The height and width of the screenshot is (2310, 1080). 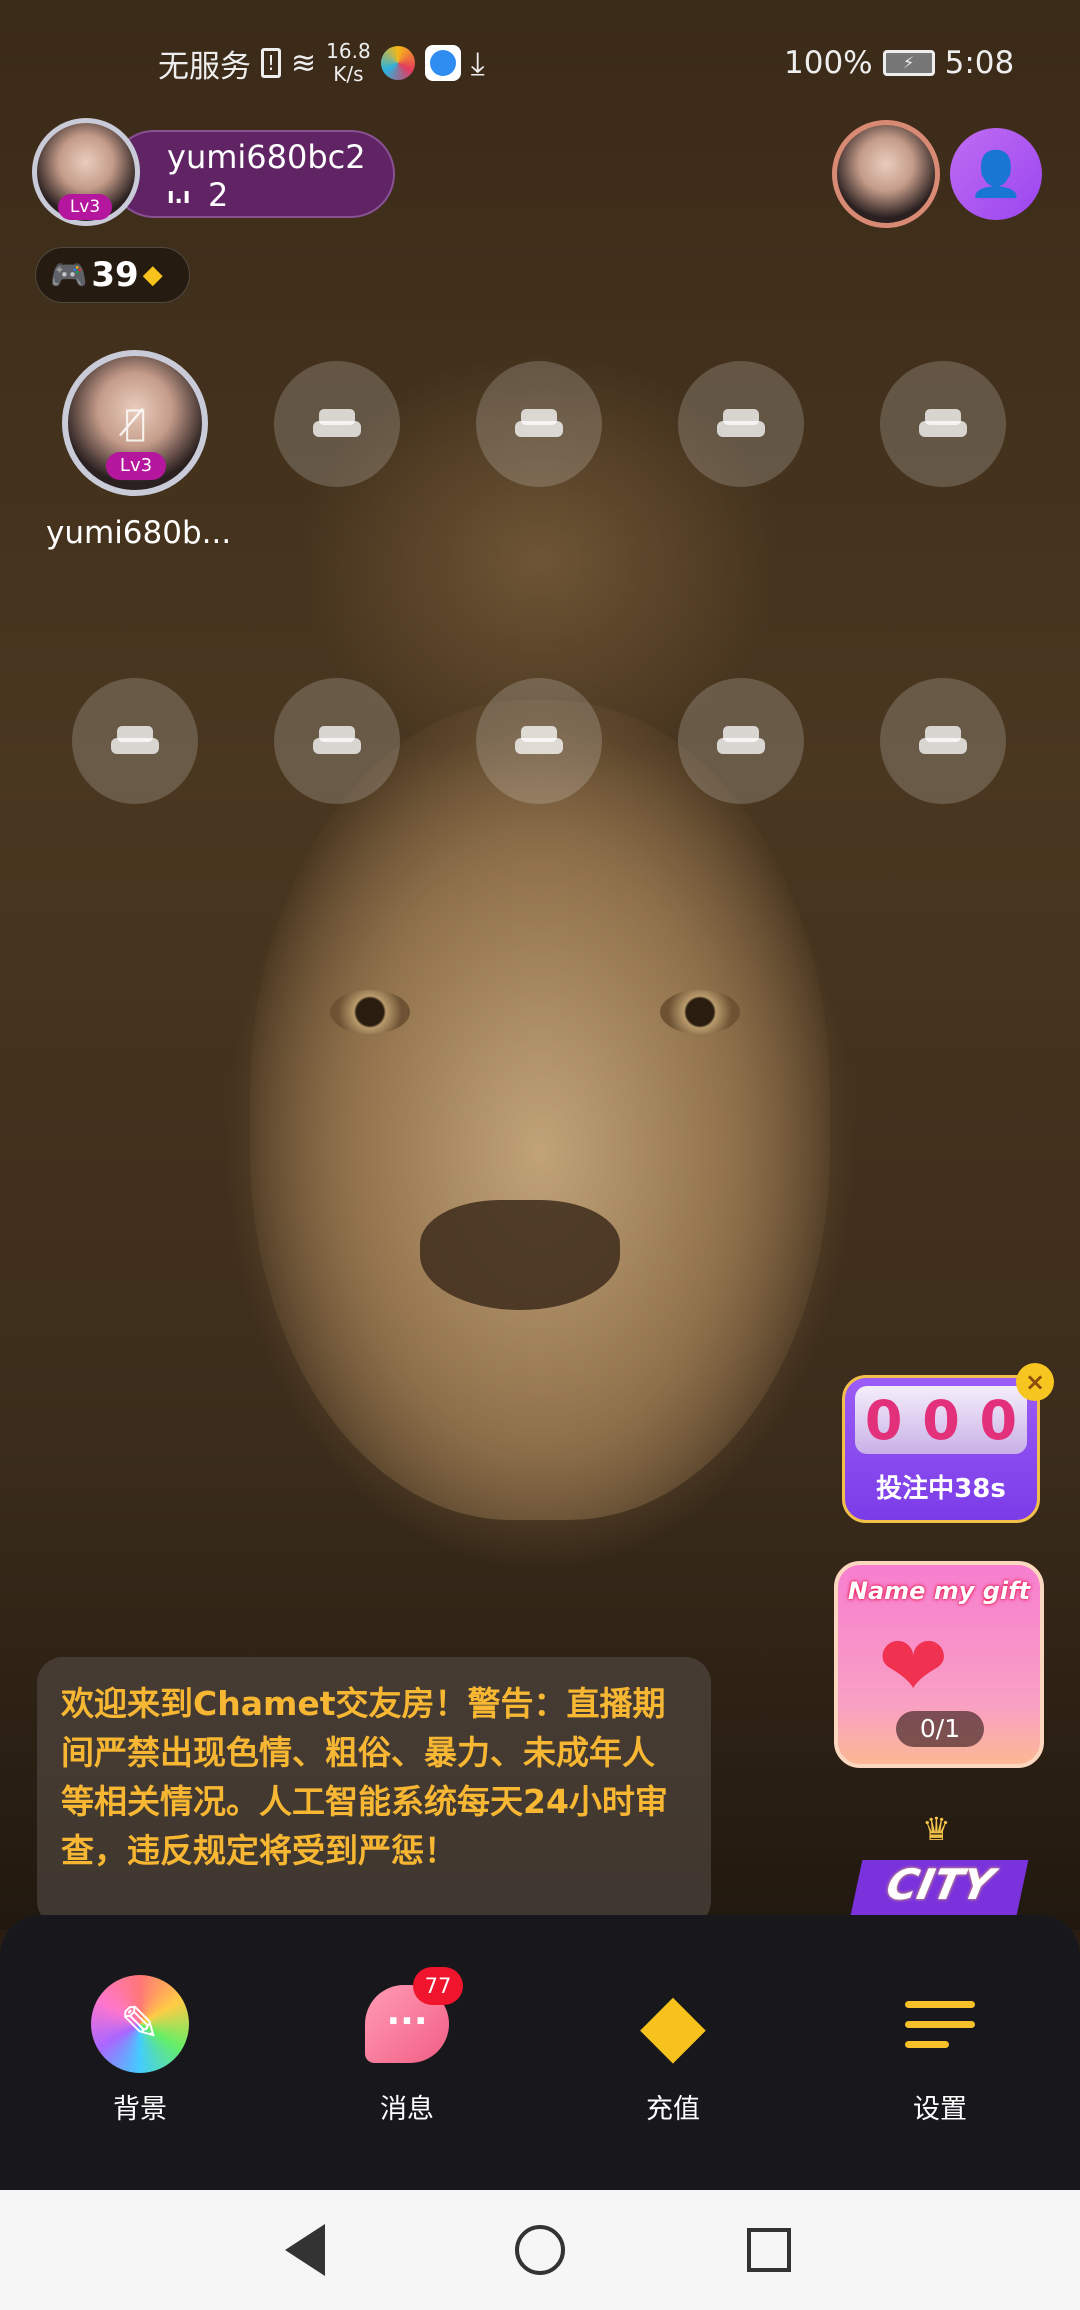 What do you see at coordinates (266, 157) in the screenshot?
I see `host-name: yumi680bc2` at bounding box center [266, 157].